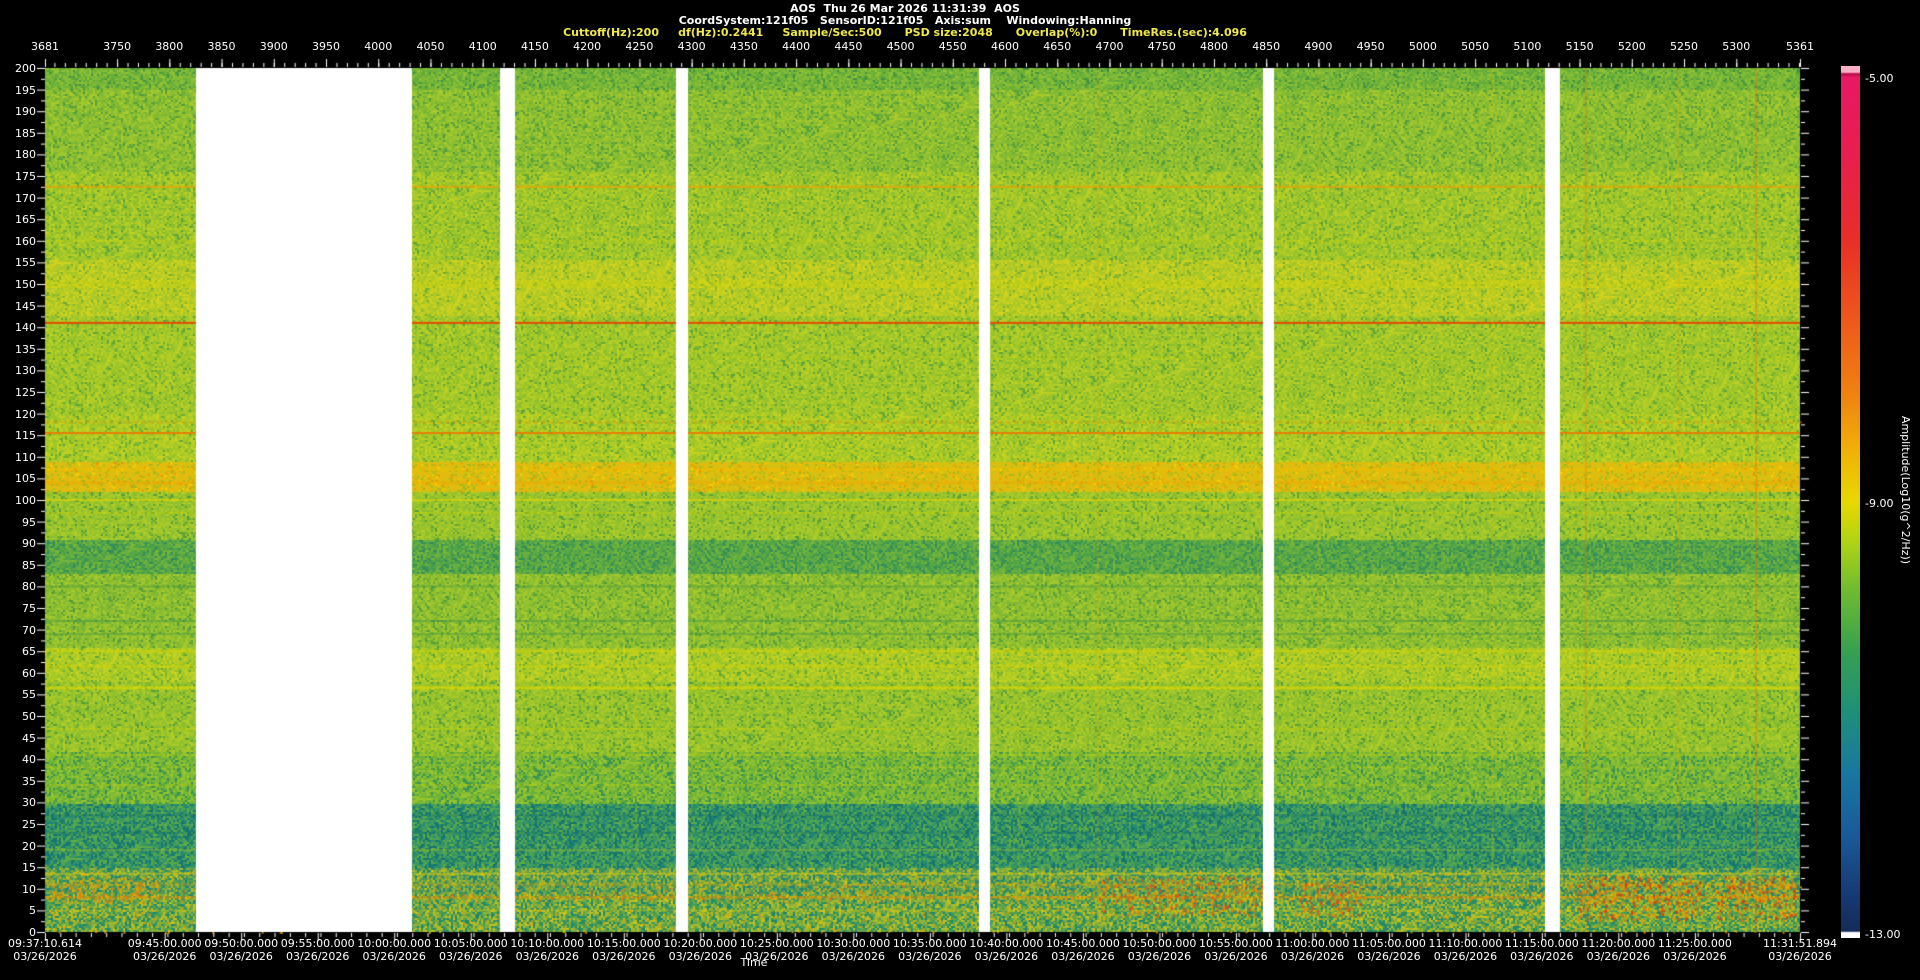 This screenshot has width=1920, height=980. I want to click on frequency-axis-label: 85, so click(29, 565).